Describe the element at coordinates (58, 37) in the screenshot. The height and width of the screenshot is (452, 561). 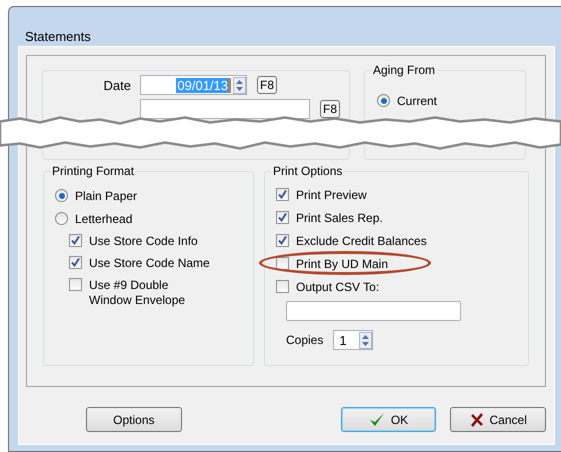
I see `window-title: Statements` at that location.